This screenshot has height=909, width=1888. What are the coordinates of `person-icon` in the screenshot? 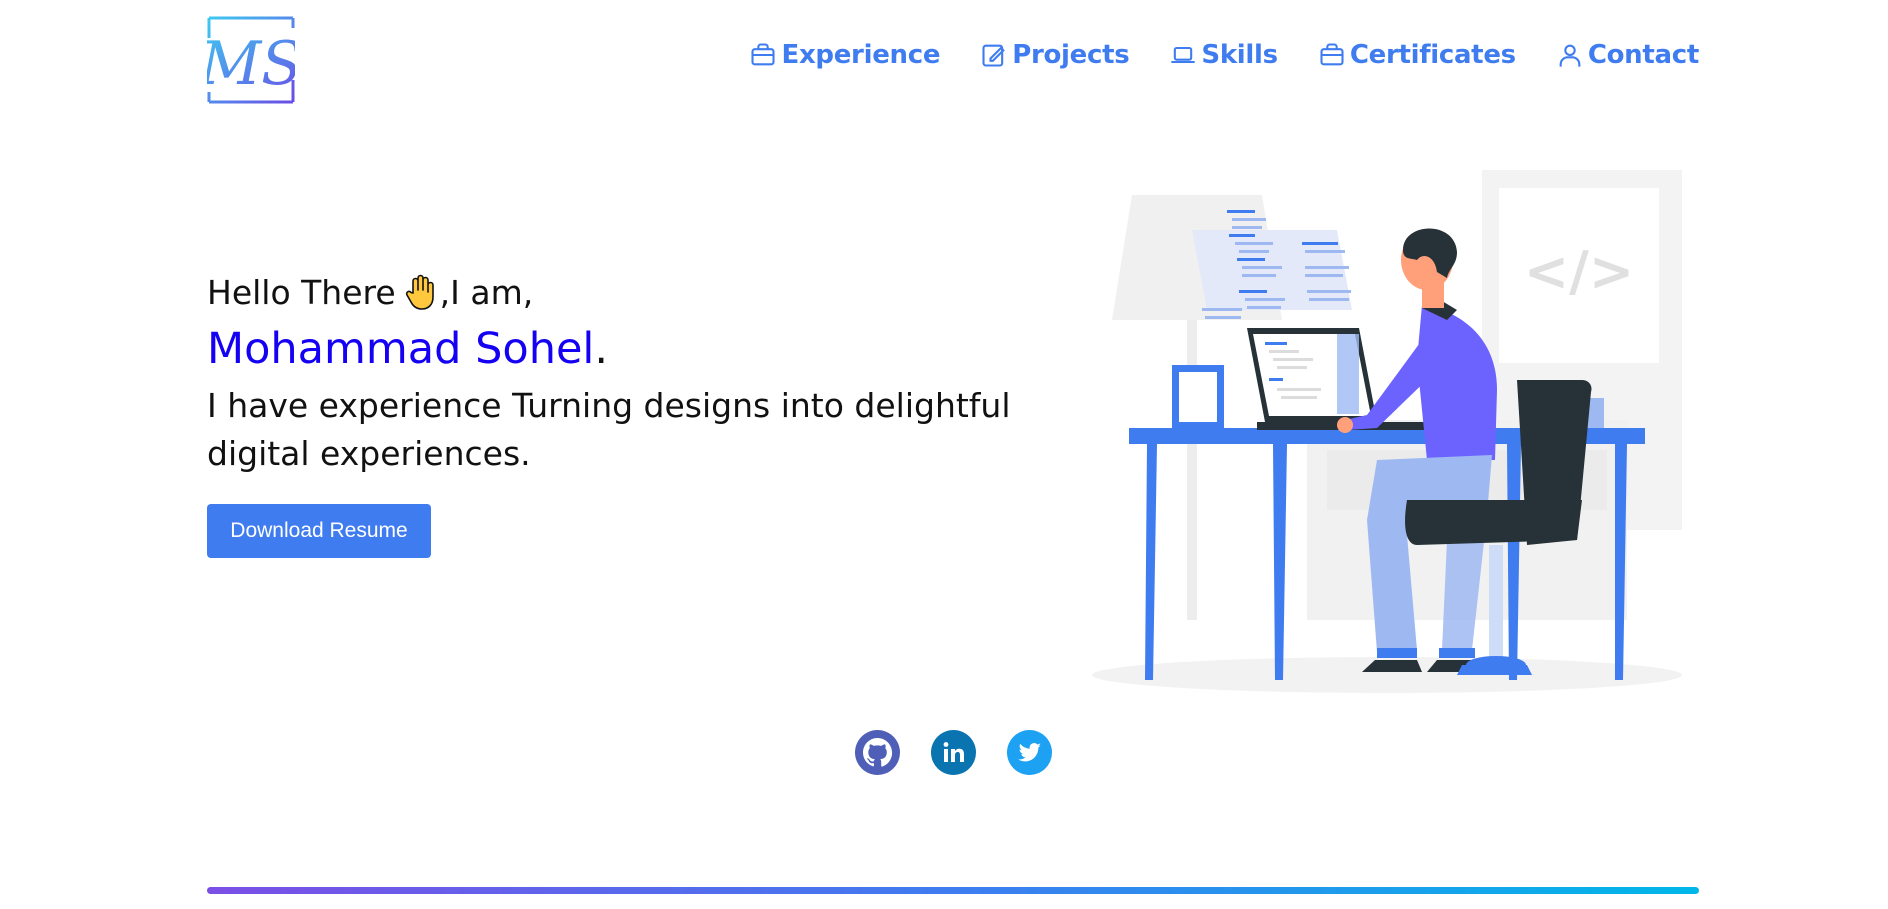 It's located at (1570, 55).